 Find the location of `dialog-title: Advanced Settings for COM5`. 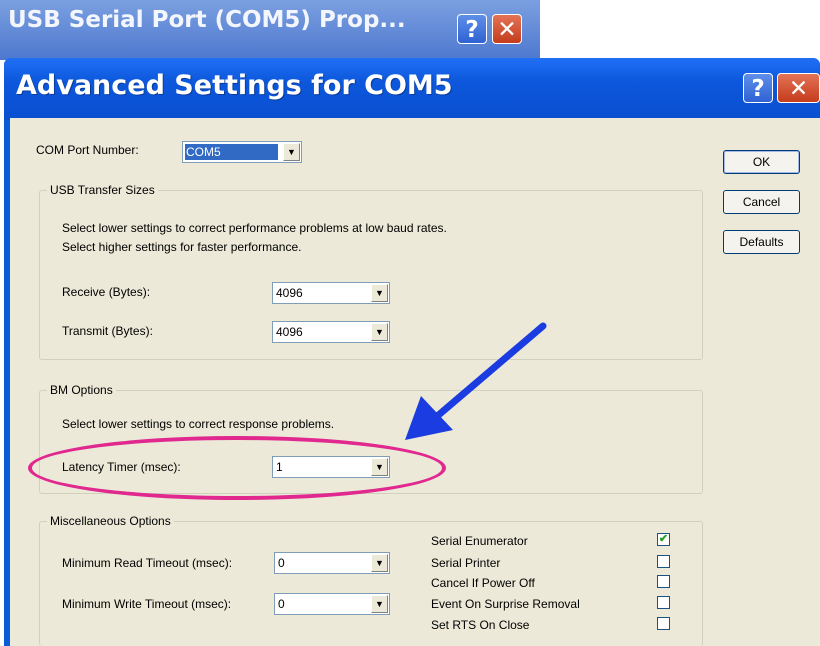

dialog-title: Advanced Settings for COM5 is located at coordinates (234, 85).